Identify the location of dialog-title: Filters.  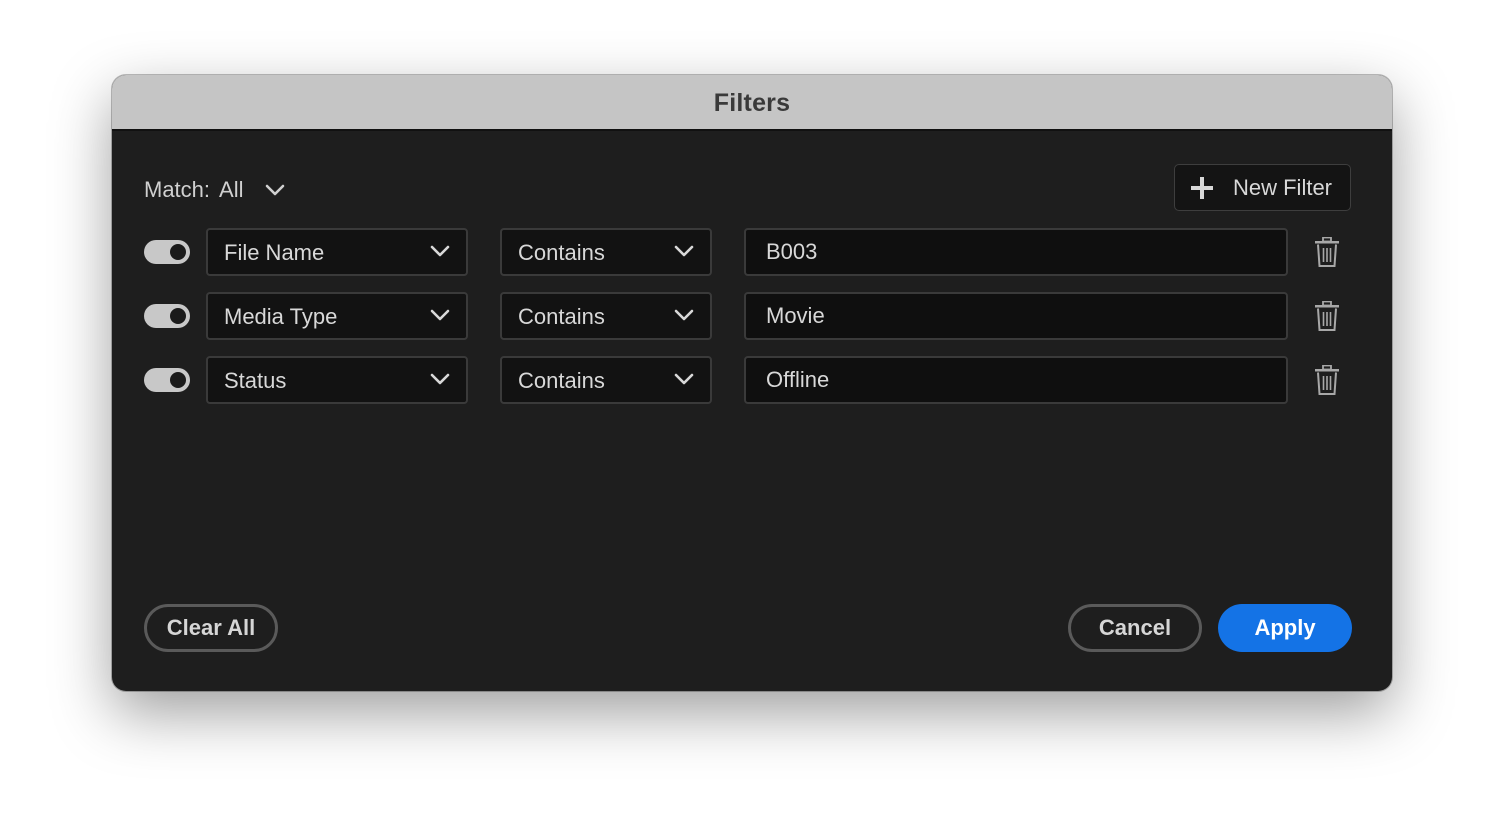
(752, 103).